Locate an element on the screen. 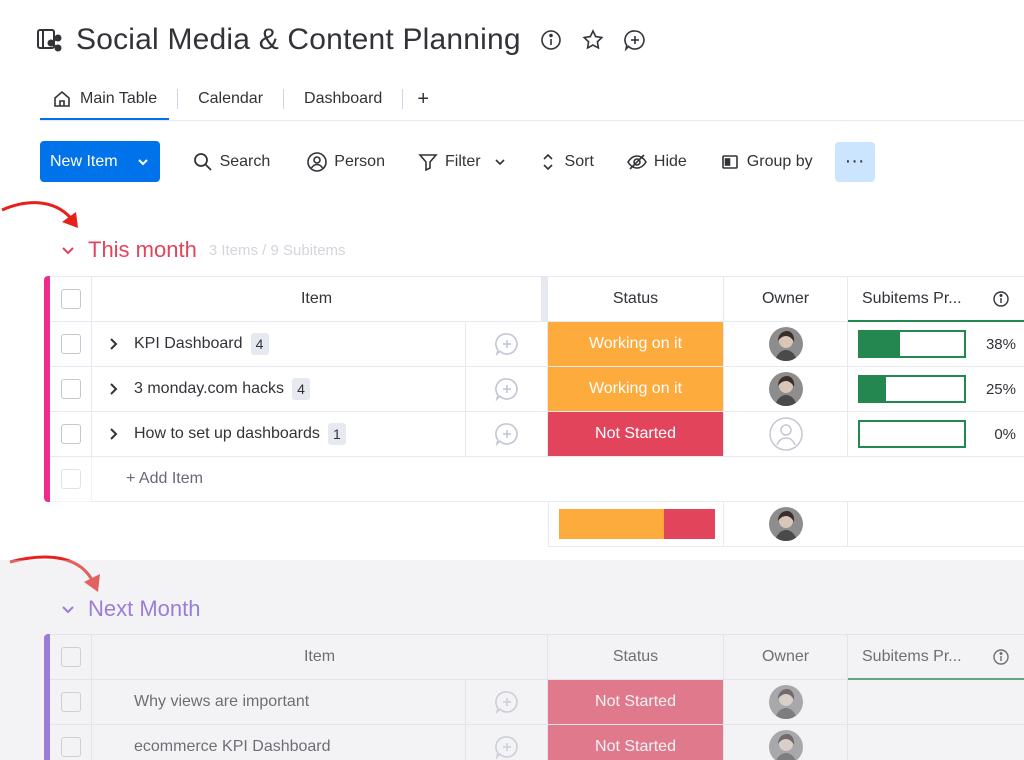 The width and height of the screenshot is (1024, 760). item-cell: ecommerce KPI Dashboard is located at coordinates (279, 742).